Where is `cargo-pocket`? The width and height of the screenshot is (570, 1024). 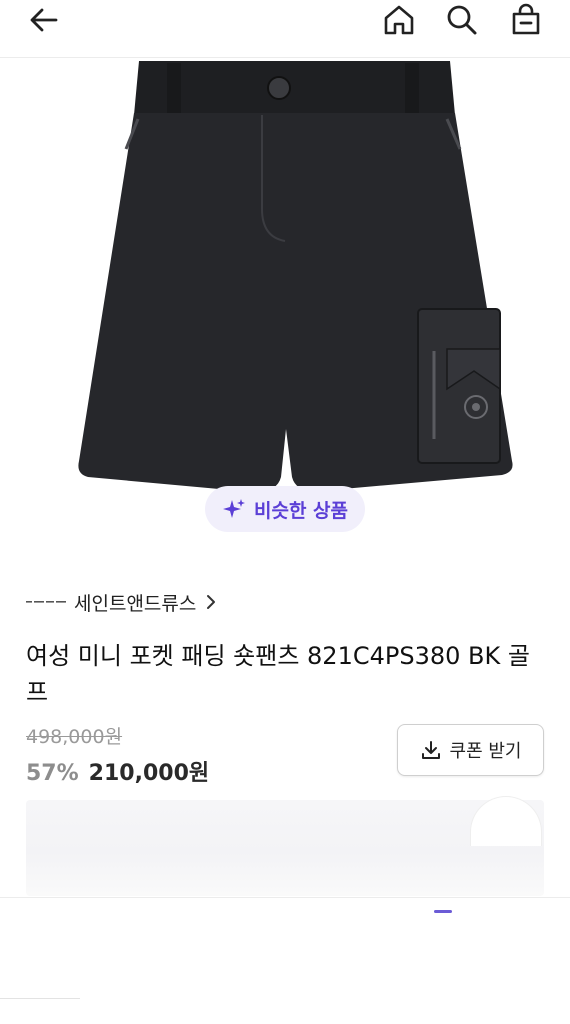 cargo-pocket is located at coordinates (459, 386).